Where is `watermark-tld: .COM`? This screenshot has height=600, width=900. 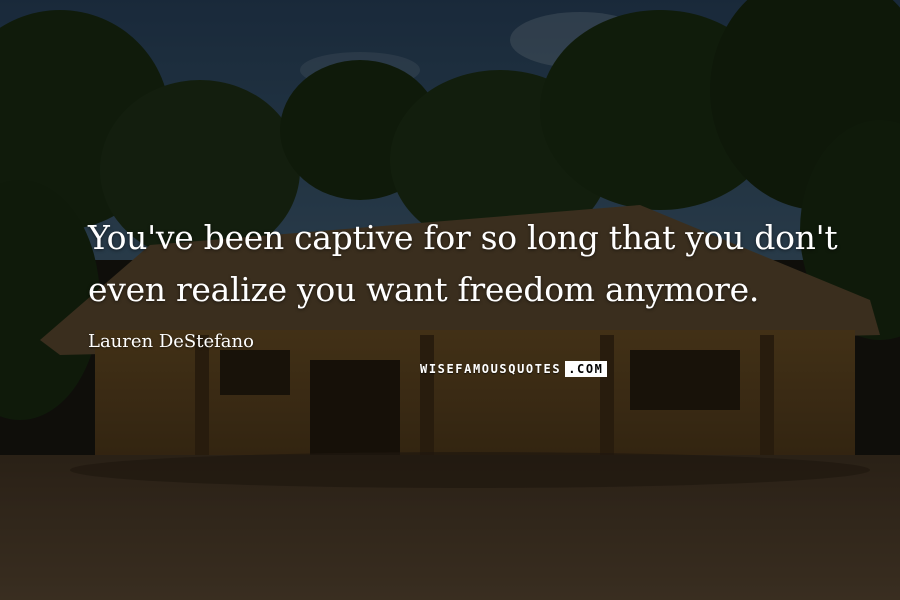
watermark-tld: .COM is located at coordinates (586, 369).